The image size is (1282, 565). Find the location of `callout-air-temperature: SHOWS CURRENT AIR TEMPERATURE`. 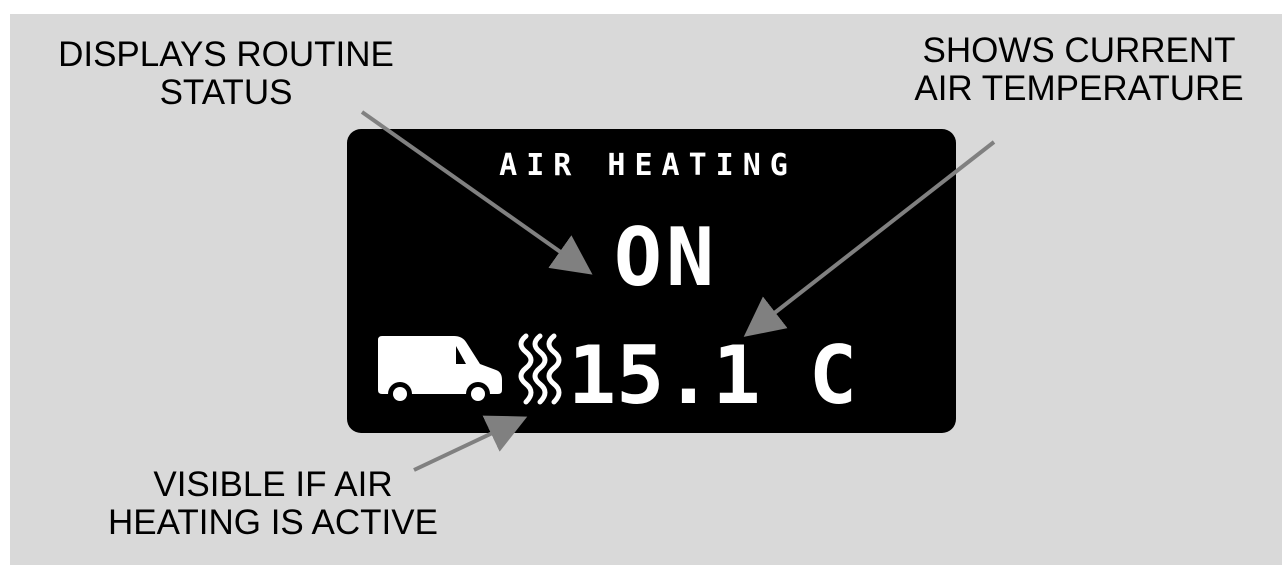

callout-air-temperature: SHOWS CURRENT AIR TEMPERATURE is located at coordinates (1078, 70).